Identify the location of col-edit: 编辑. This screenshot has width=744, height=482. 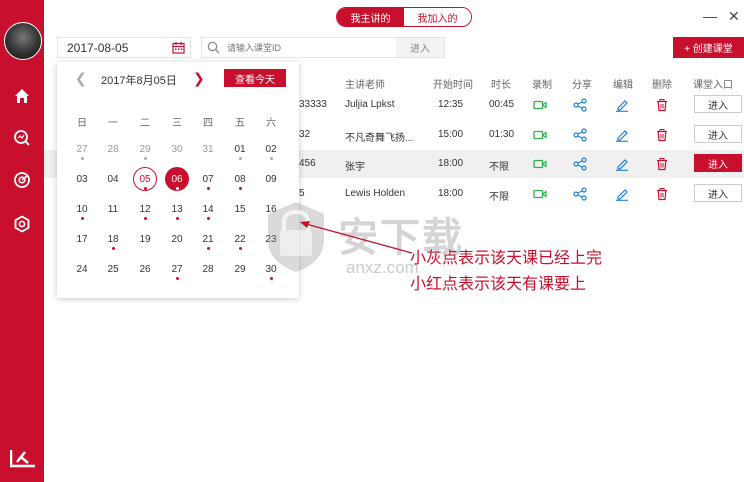
(623, 85).